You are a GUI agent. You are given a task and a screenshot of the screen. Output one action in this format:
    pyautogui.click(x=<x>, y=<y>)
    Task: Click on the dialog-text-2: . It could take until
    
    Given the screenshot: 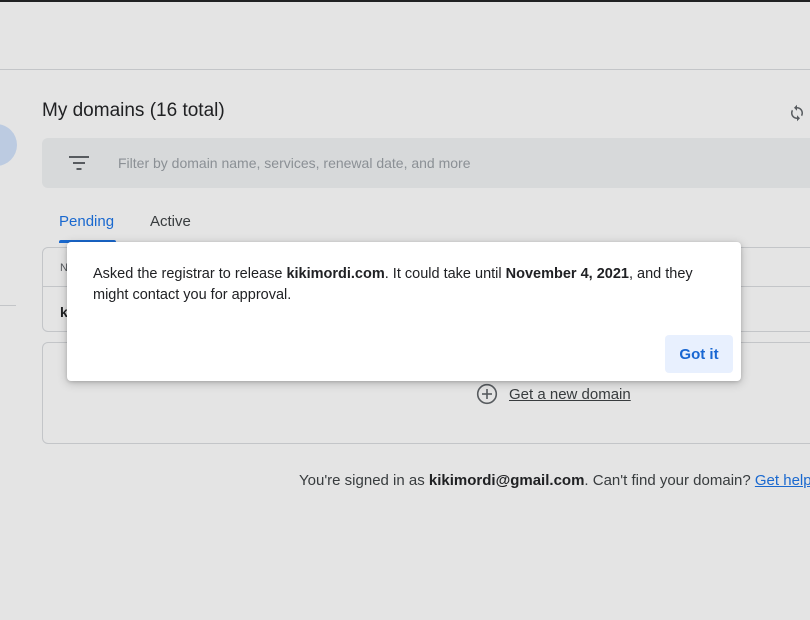 What is the action you would take?
    pyautogui.click(x=445, y=274)
    